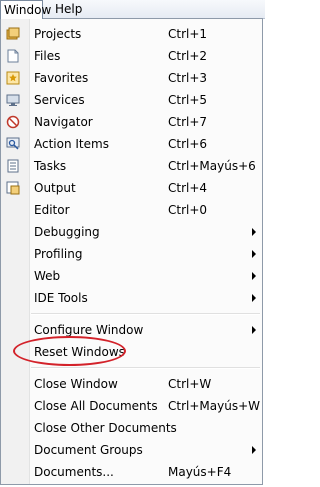 This screenshot has width=320, height=487. What do you see at coordinates (131, 298) in the screenshot?
I see `menu-item-ide-tools: IDE Tools` at bounding box center [131, 298].